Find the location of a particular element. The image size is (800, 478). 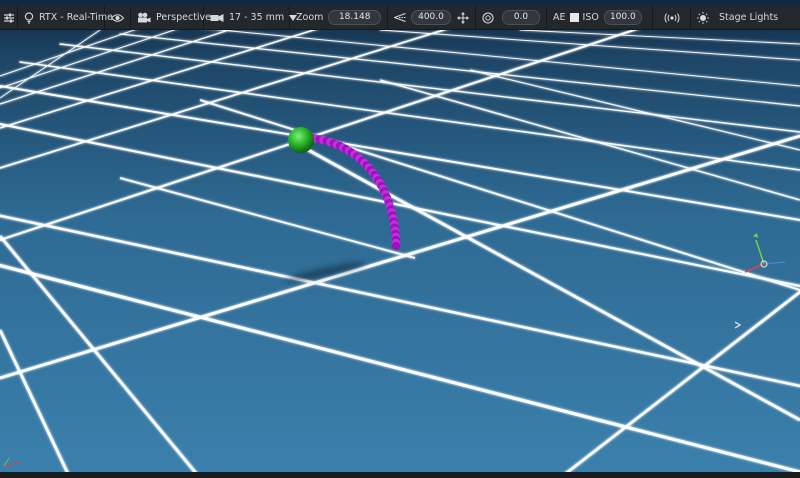

renderer-label: RTX - Real-Time is located at coordinates (76, 17).